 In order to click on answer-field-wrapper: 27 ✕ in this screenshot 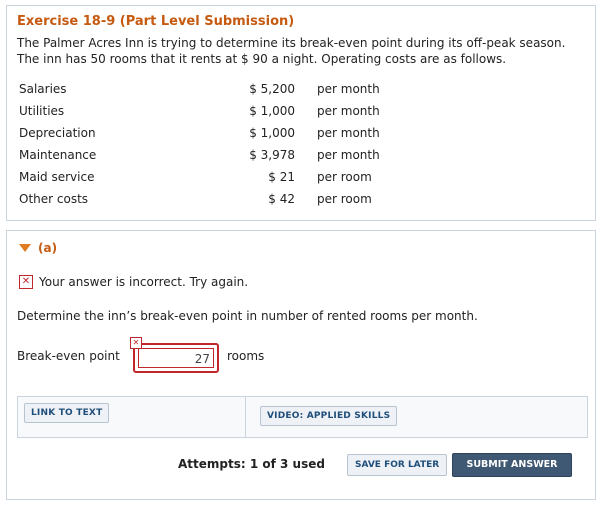, I will do `click(174, 355)`.